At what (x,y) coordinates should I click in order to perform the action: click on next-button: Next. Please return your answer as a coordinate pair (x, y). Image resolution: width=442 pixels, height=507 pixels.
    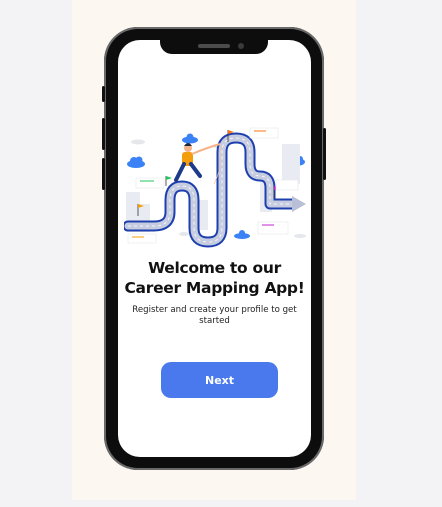
    Looking at the image, I should click on (219, 380).